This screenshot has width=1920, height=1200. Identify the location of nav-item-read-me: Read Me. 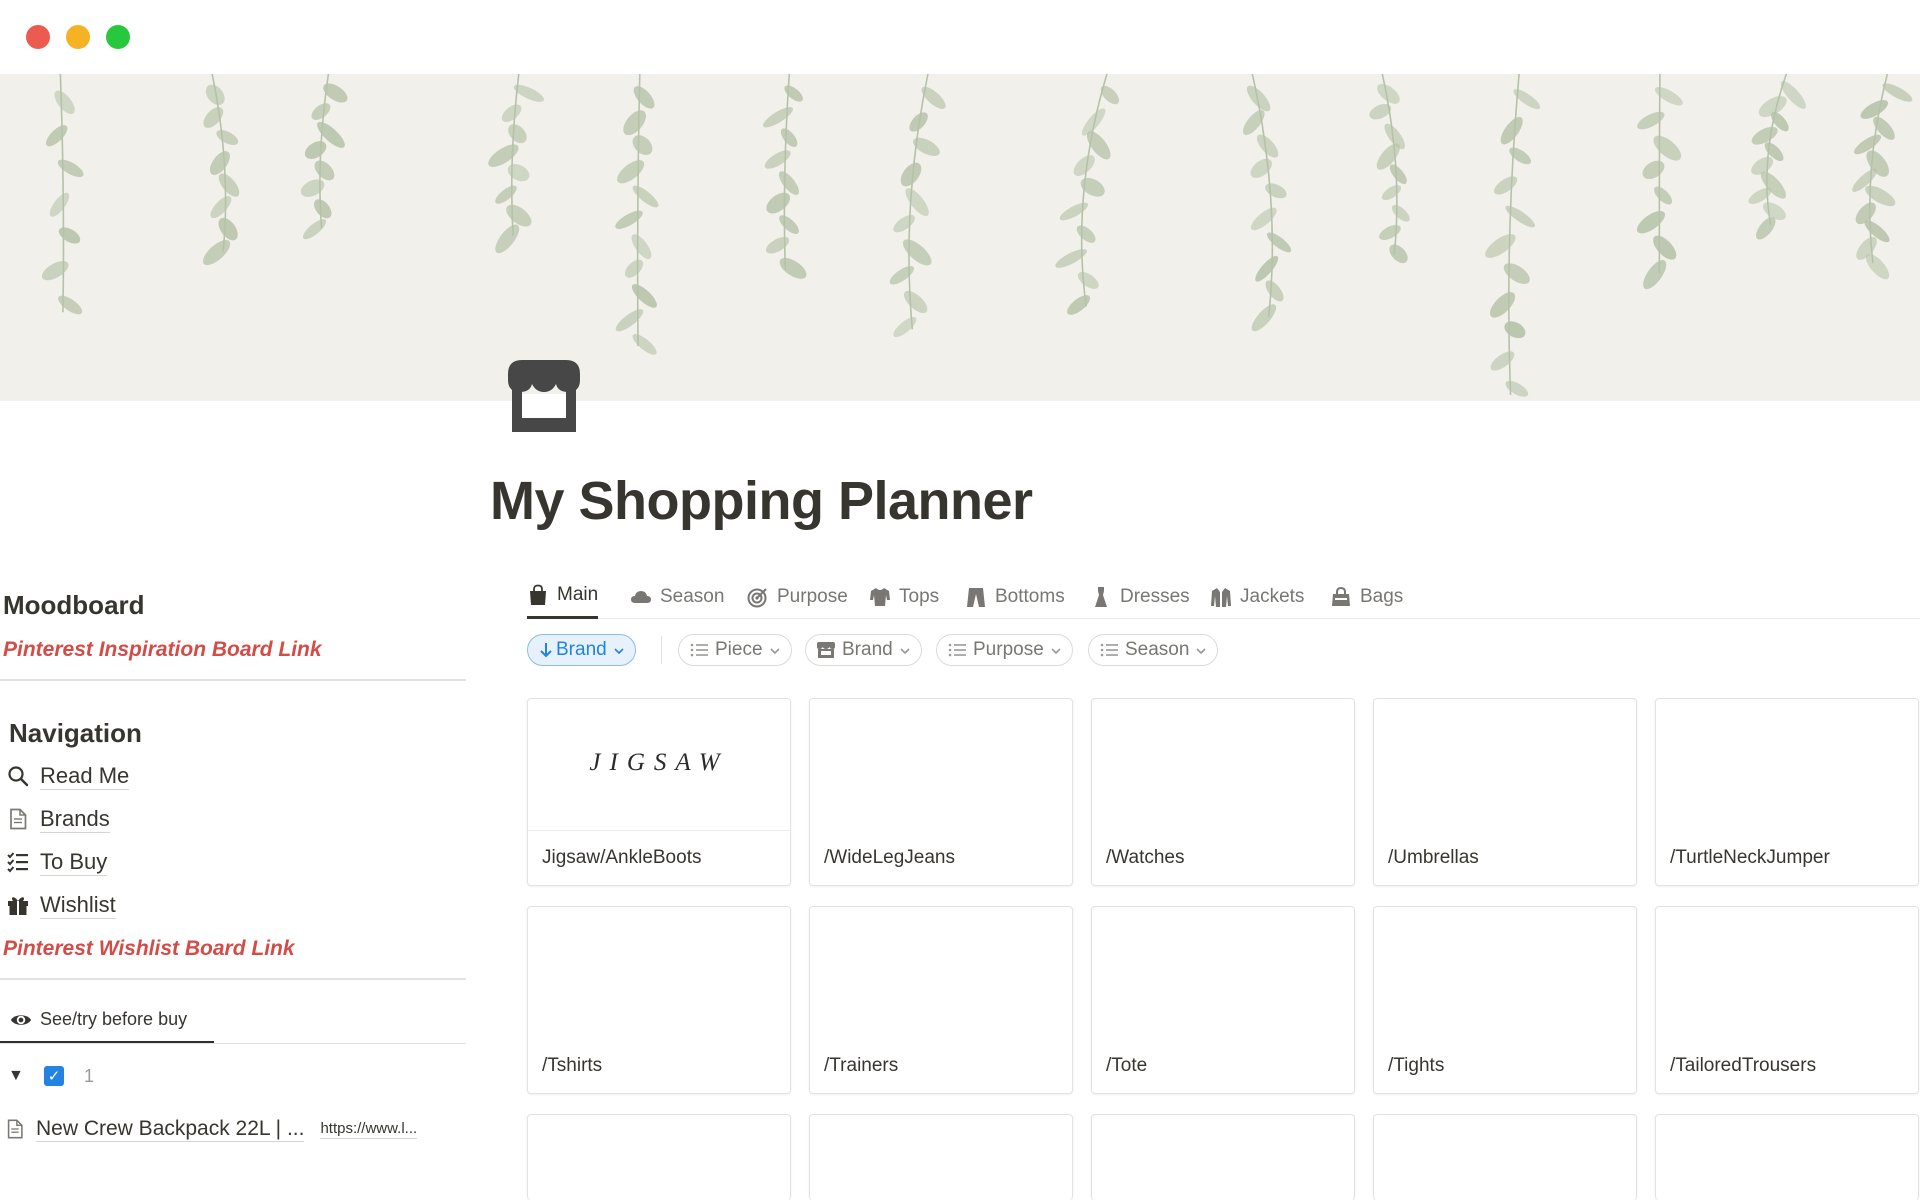
(68, 776).